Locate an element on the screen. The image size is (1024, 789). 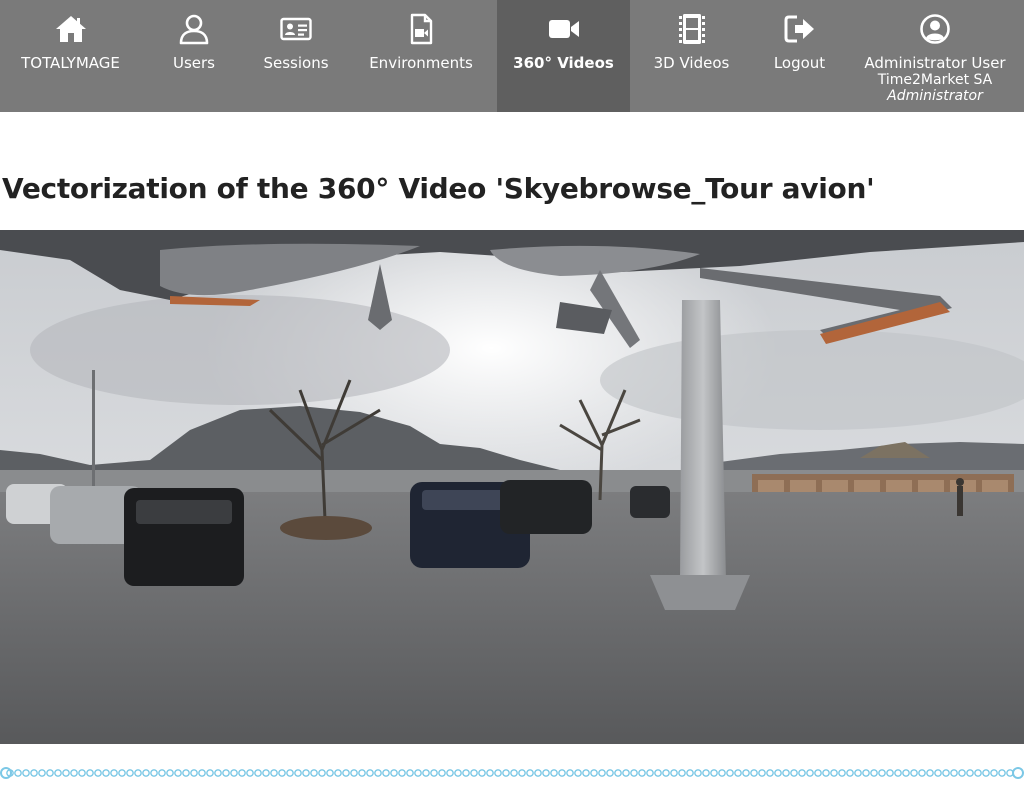
nav-item-users: Users is located at coordinates (194, 56).